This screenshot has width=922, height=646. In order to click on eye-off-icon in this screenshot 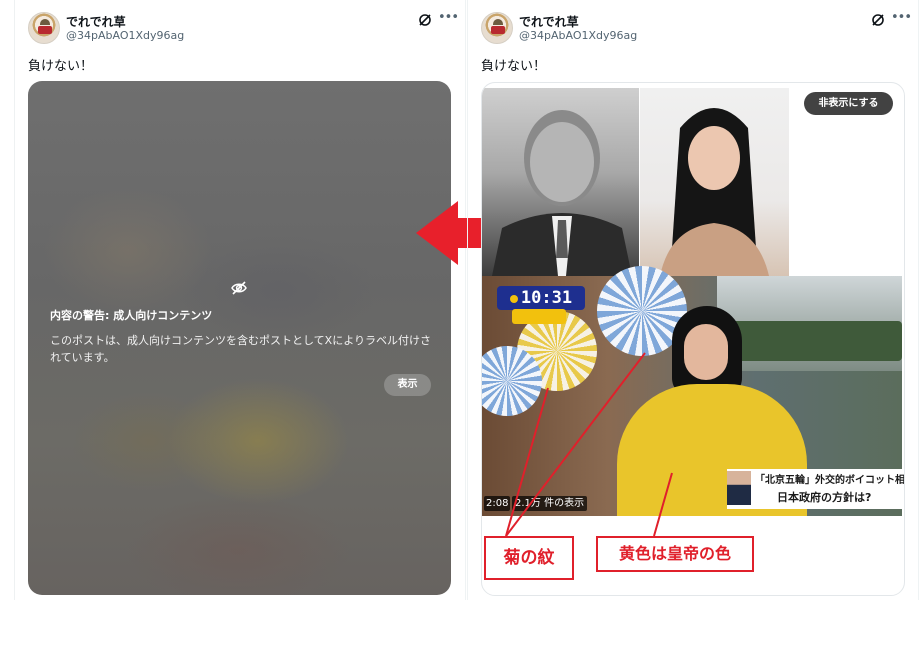, I will do `click(239, 288)`.